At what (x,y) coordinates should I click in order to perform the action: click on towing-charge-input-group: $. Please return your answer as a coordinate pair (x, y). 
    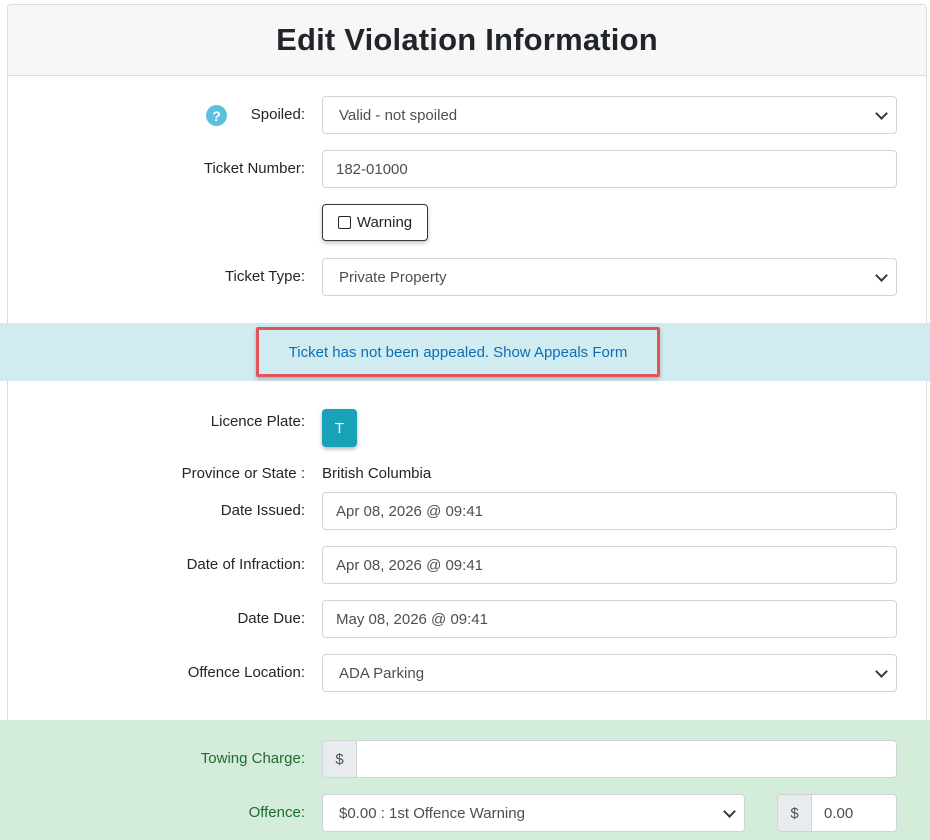
    Looking at the image, I should click on (609, 759).